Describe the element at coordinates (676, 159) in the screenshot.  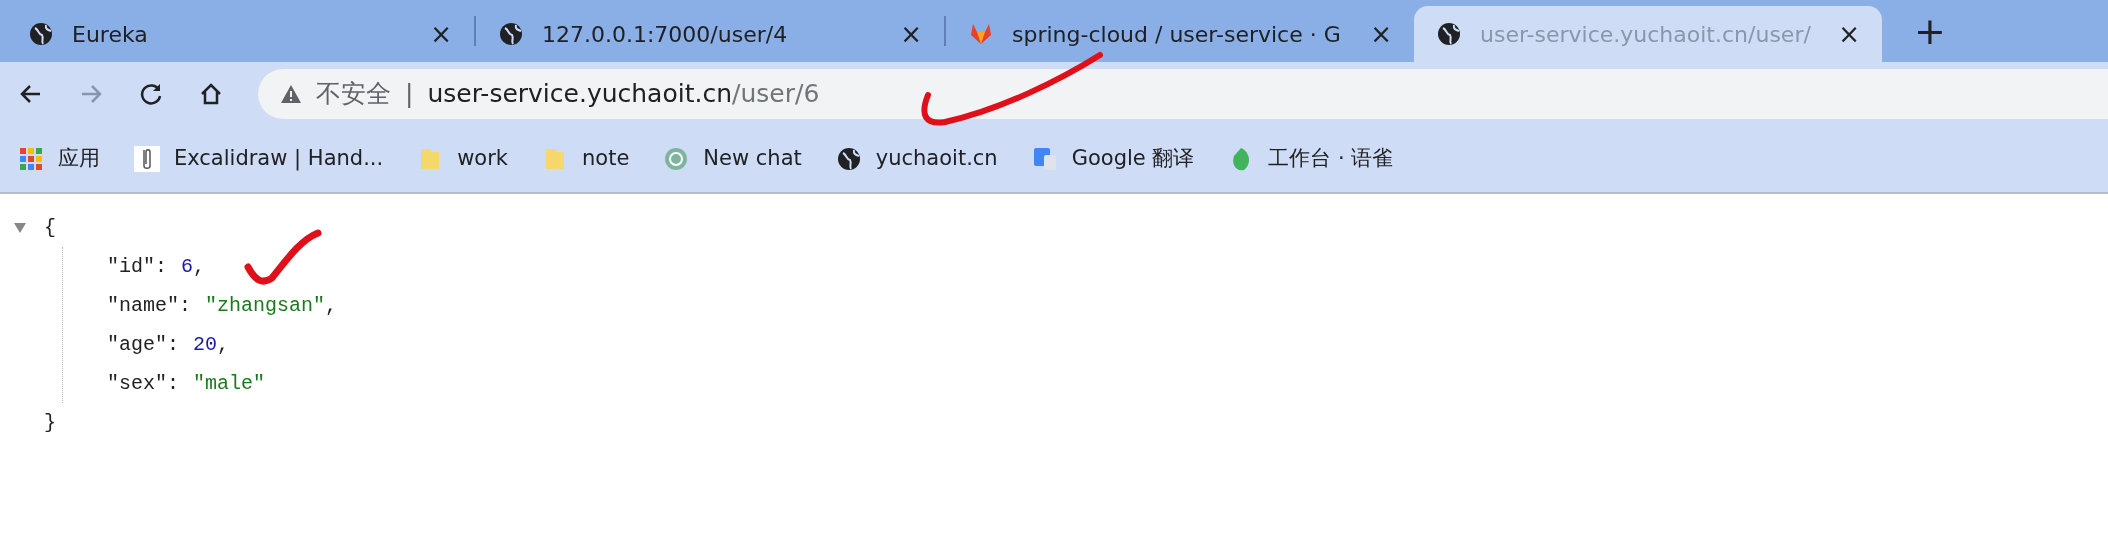
I see `chat-logo-icon` at that location.